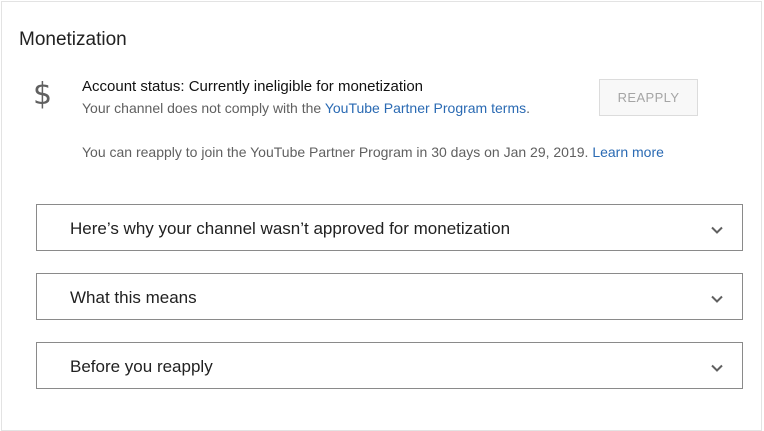 Image resolution: width=764 pixels, height=431 pixels. Describe the element at coordinates (43, 94) in the screenshot. I see `dollar-icon: $` at that location.